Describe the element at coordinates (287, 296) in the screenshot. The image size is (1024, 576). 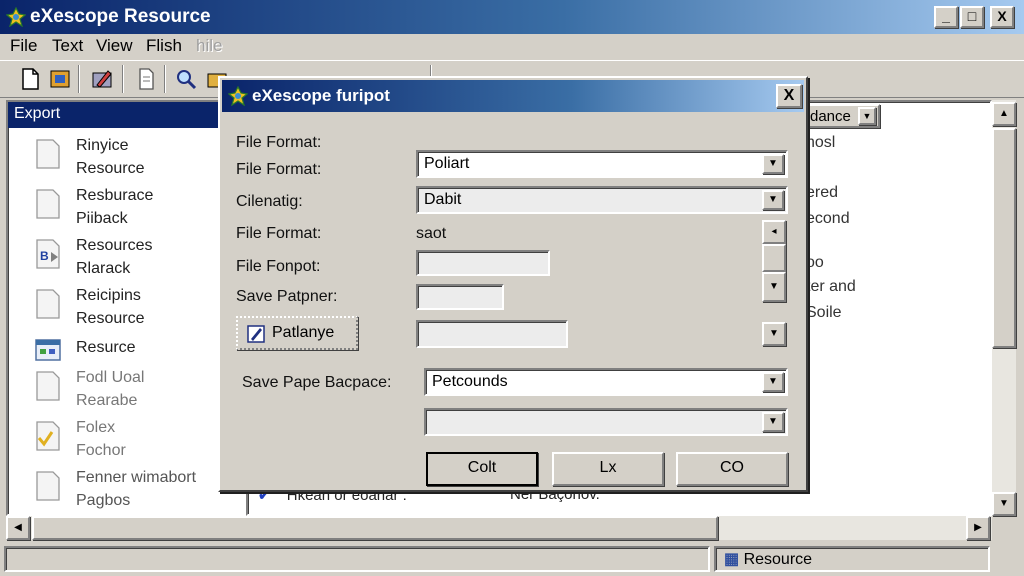
I see `save-patpner-label: Save Patpner:` at that location.